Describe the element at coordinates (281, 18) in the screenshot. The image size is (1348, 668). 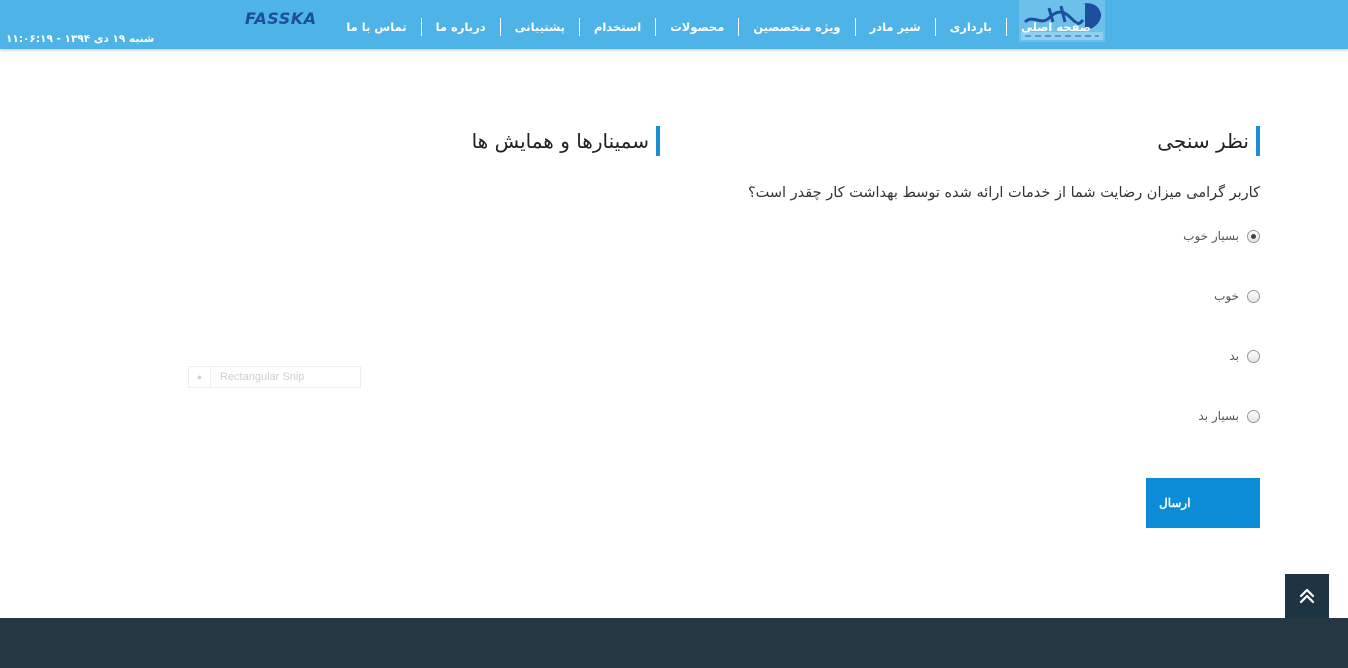
I see `brand-fasska: FASSKA` at that location.